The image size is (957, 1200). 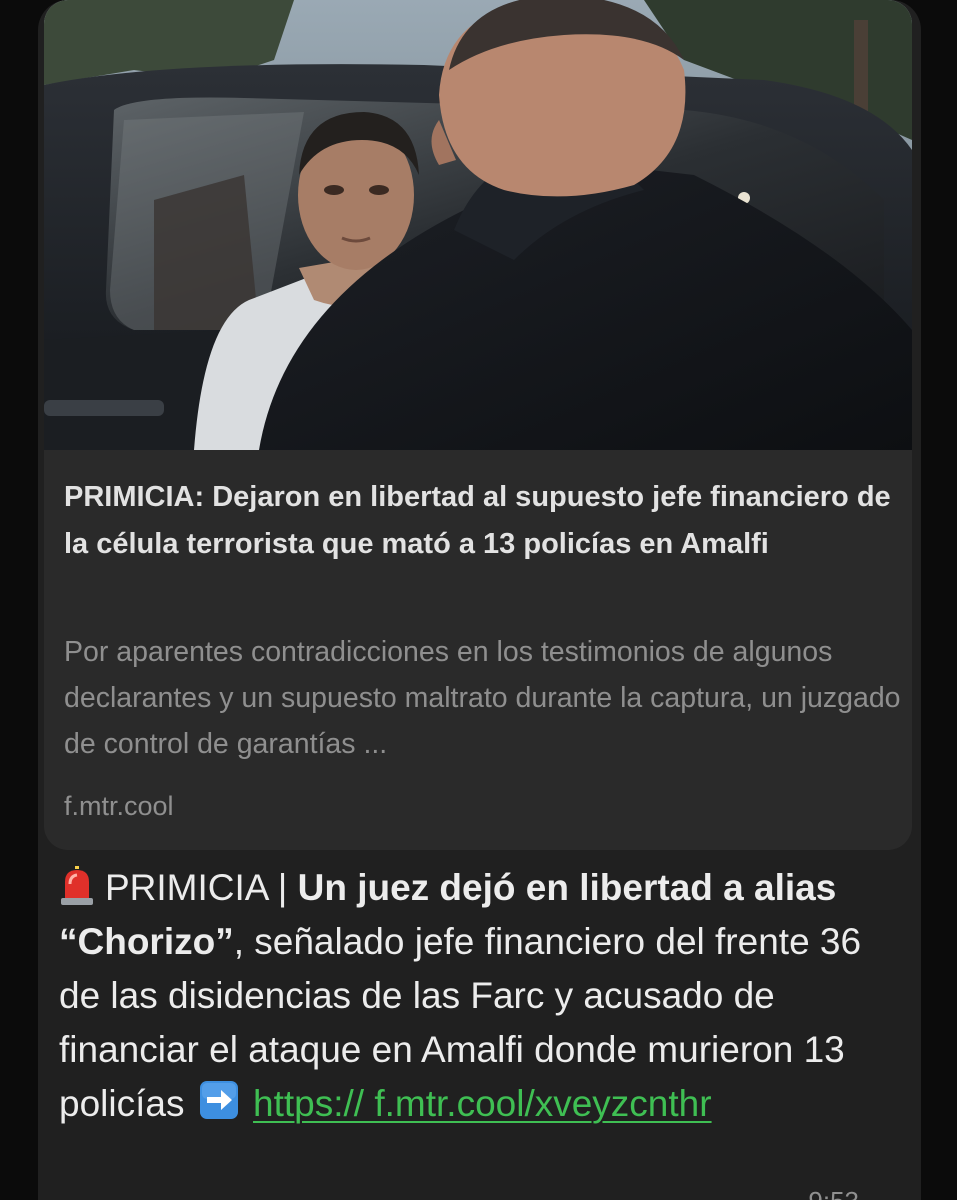 What do you see at coordinates (833, 1193) in the screenshot?
I see `message-timestamp: 9:53` at bounding box center [833, 1193].